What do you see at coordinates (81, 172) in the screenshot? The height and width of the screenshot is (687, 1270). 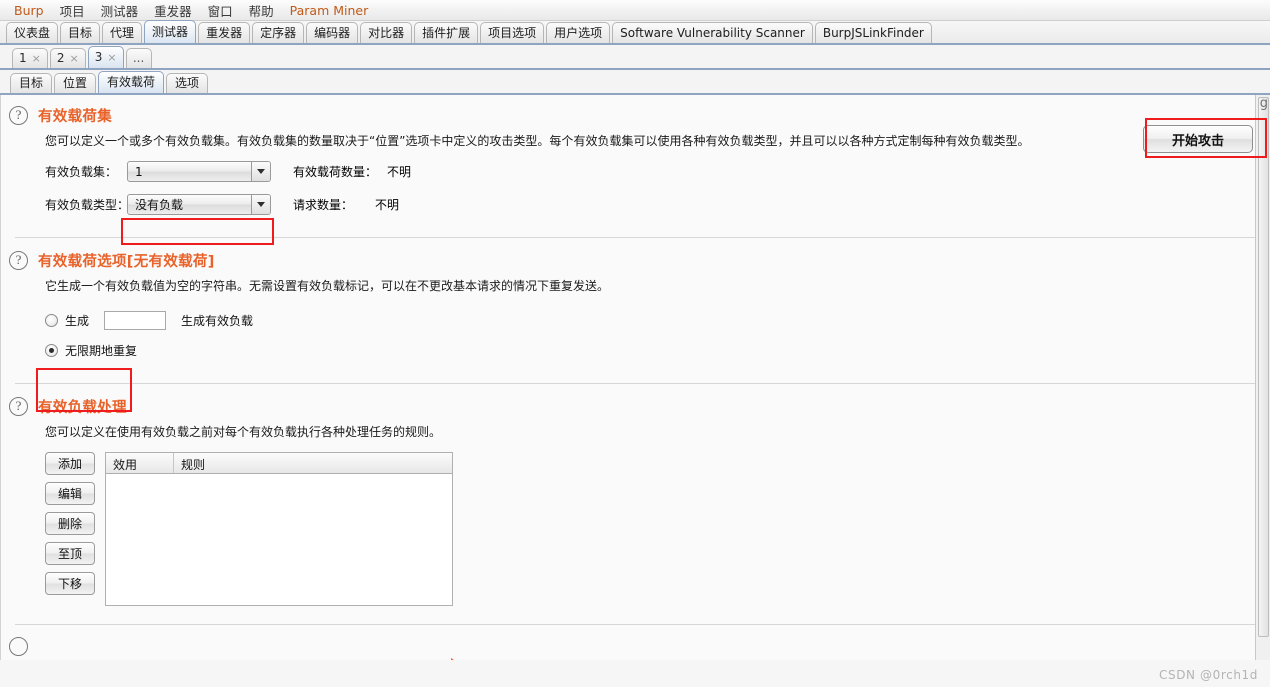 I see `payload-set-label: 有效负载集：` at bounding box center [81, 172].